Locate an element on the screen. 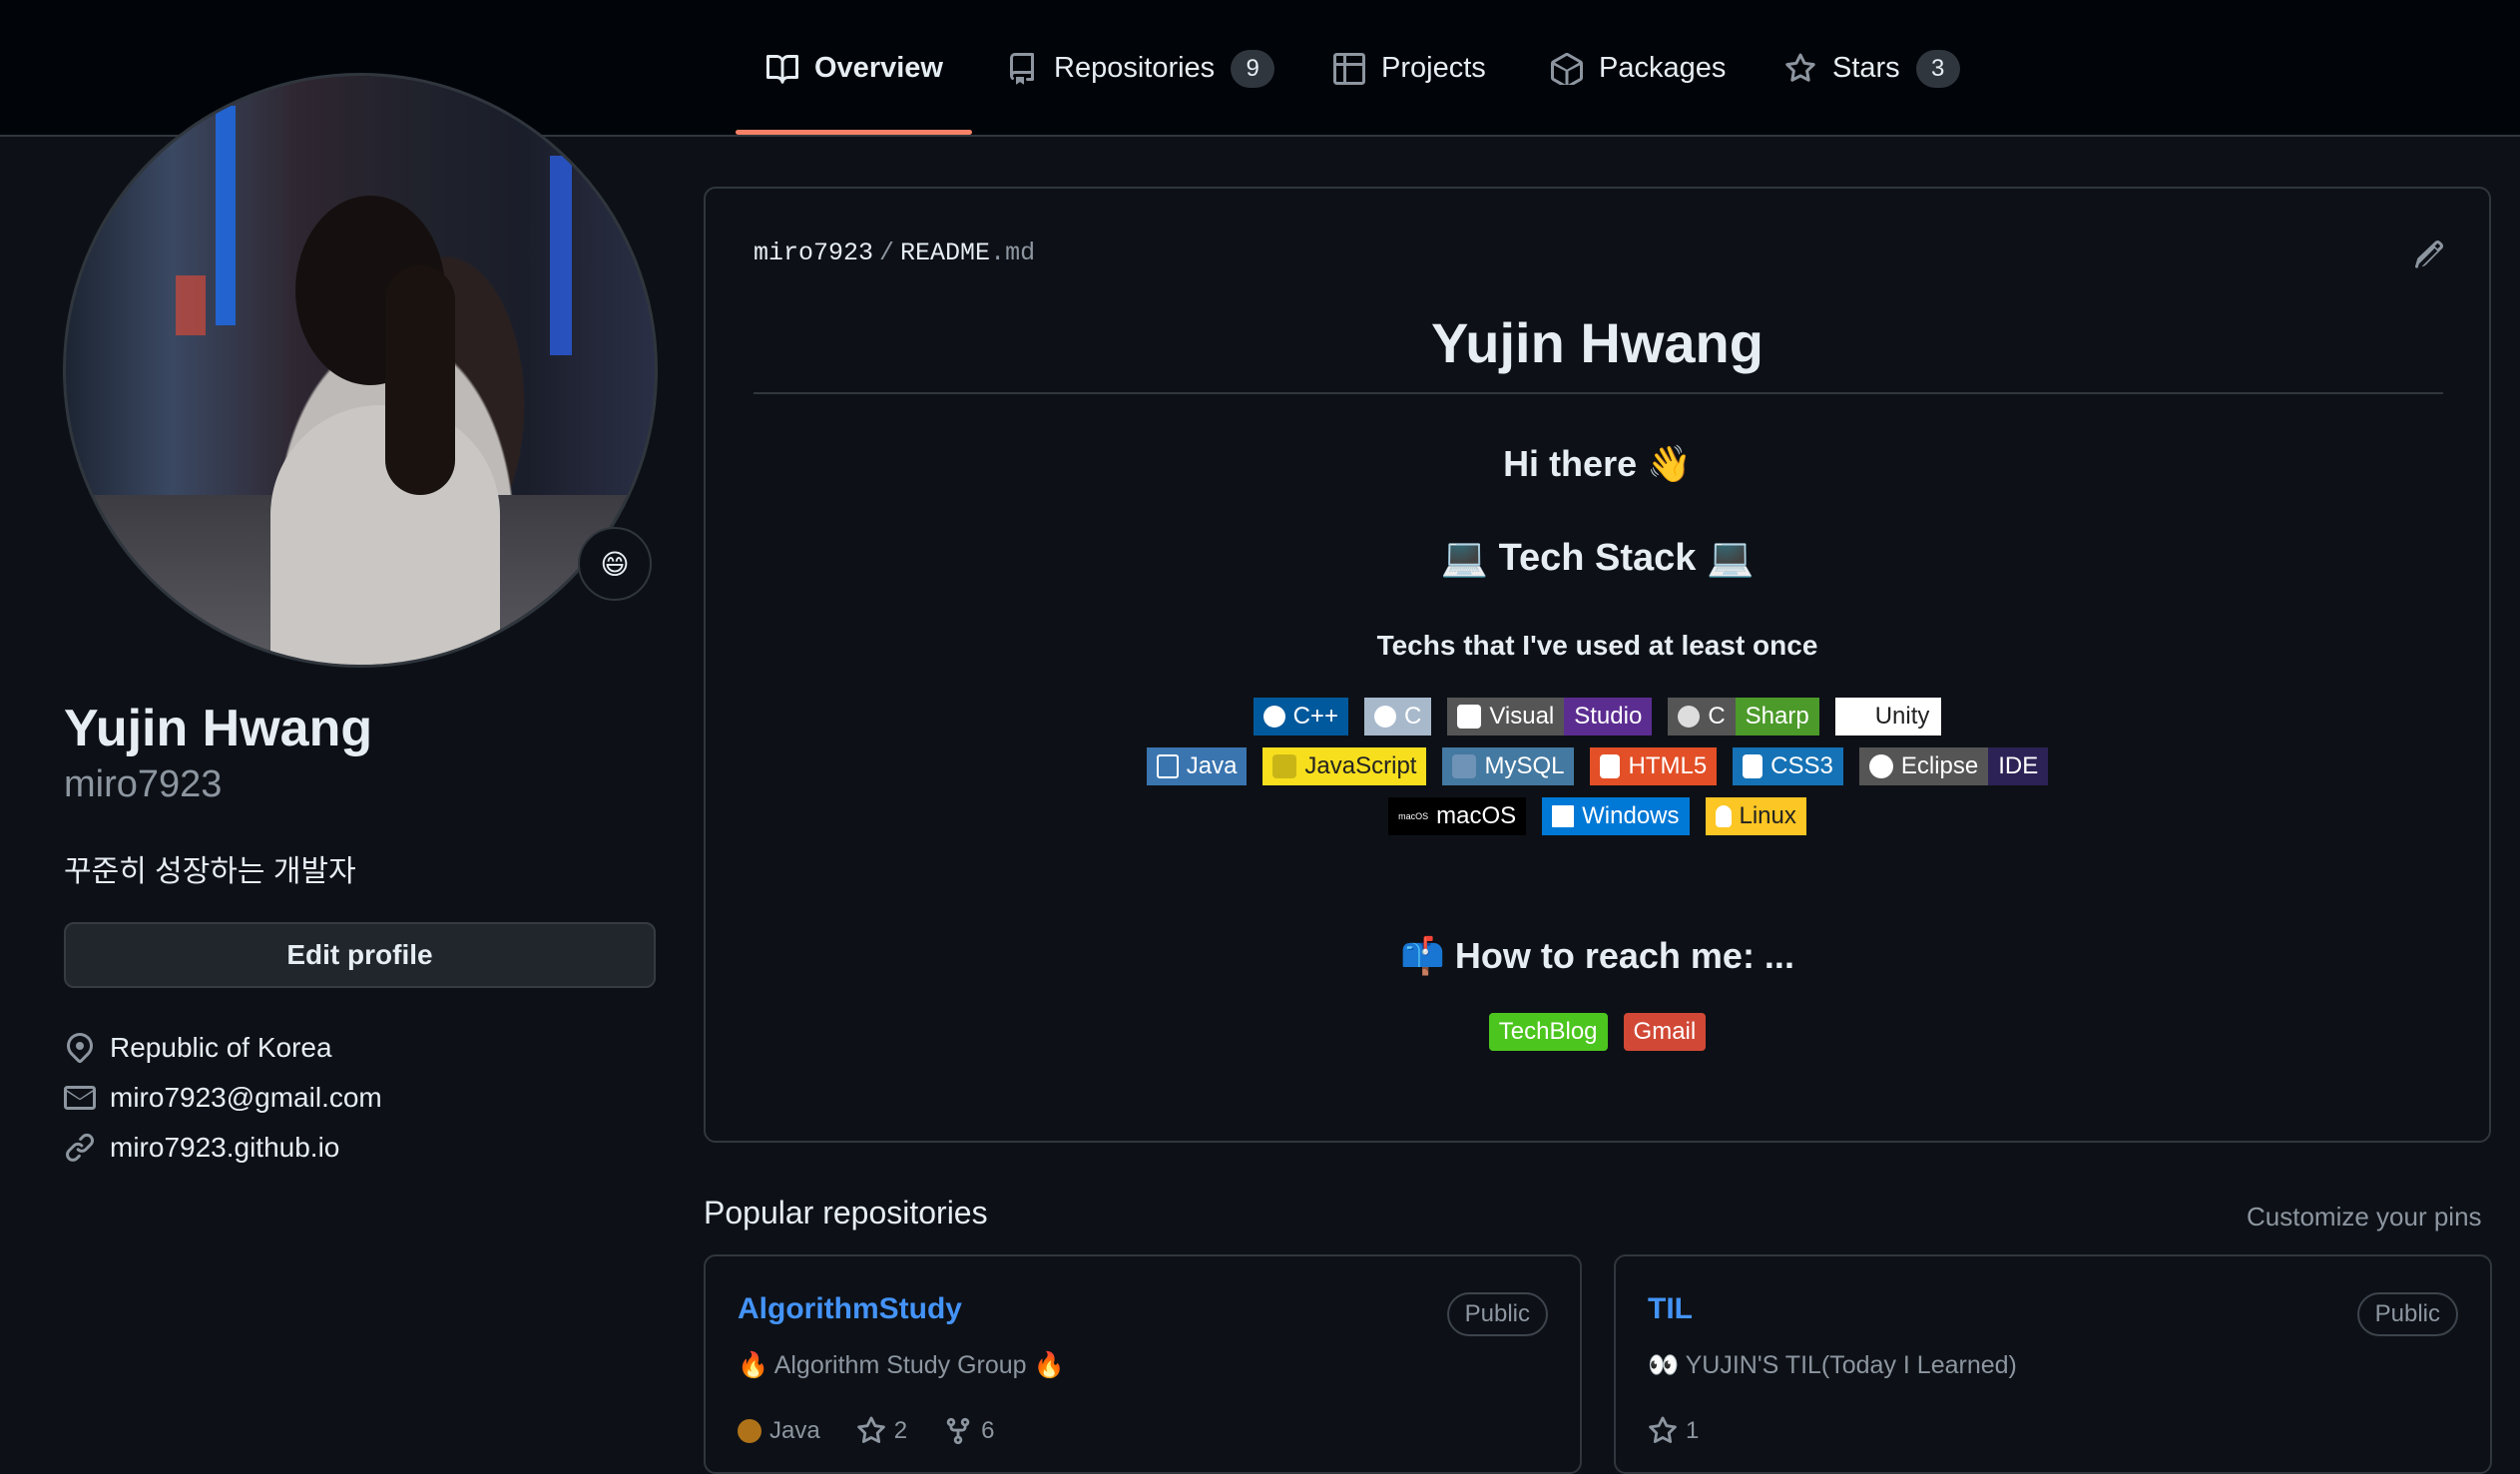  html5-icon is located at coordinates (1610, 766).